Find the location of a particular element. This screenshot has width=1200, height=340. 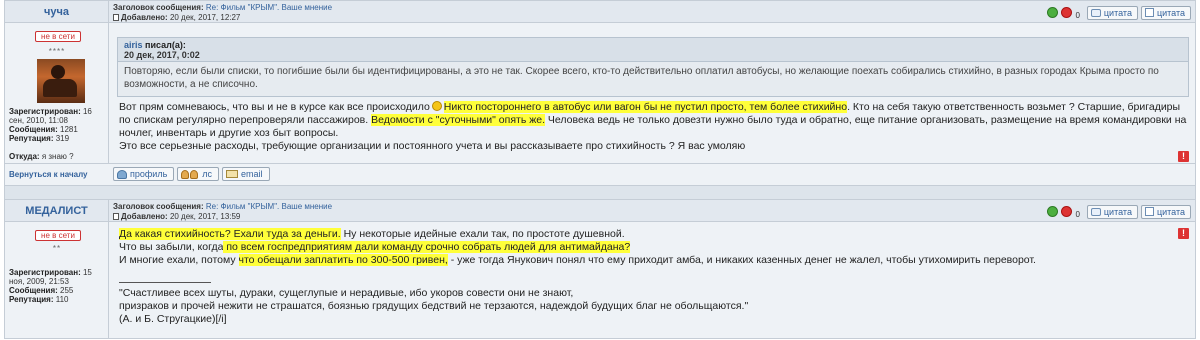

post-author: чуча is located at coordinates (57, 12).